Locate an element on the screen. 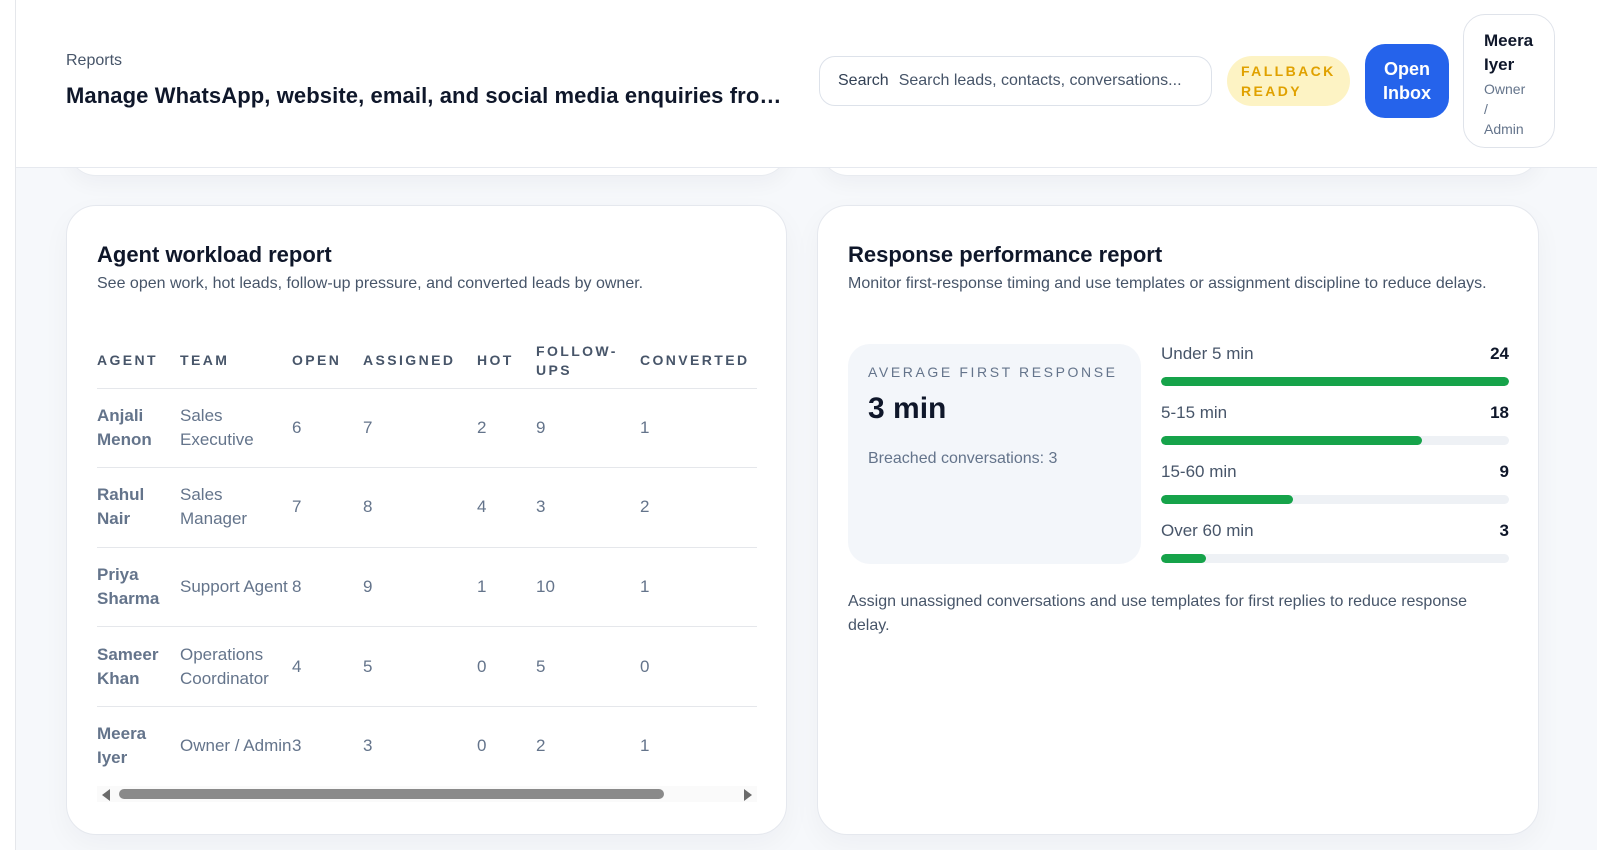  search-box: Search is located at coordinates (1015, 81).